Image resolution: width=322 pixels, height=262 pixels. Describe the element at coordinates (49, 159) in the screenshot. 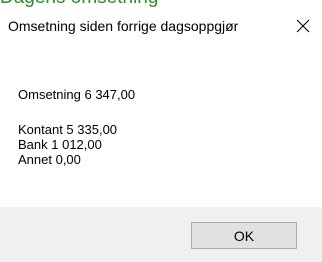

I see `other-amount-text: Annet 0,00` at that location.